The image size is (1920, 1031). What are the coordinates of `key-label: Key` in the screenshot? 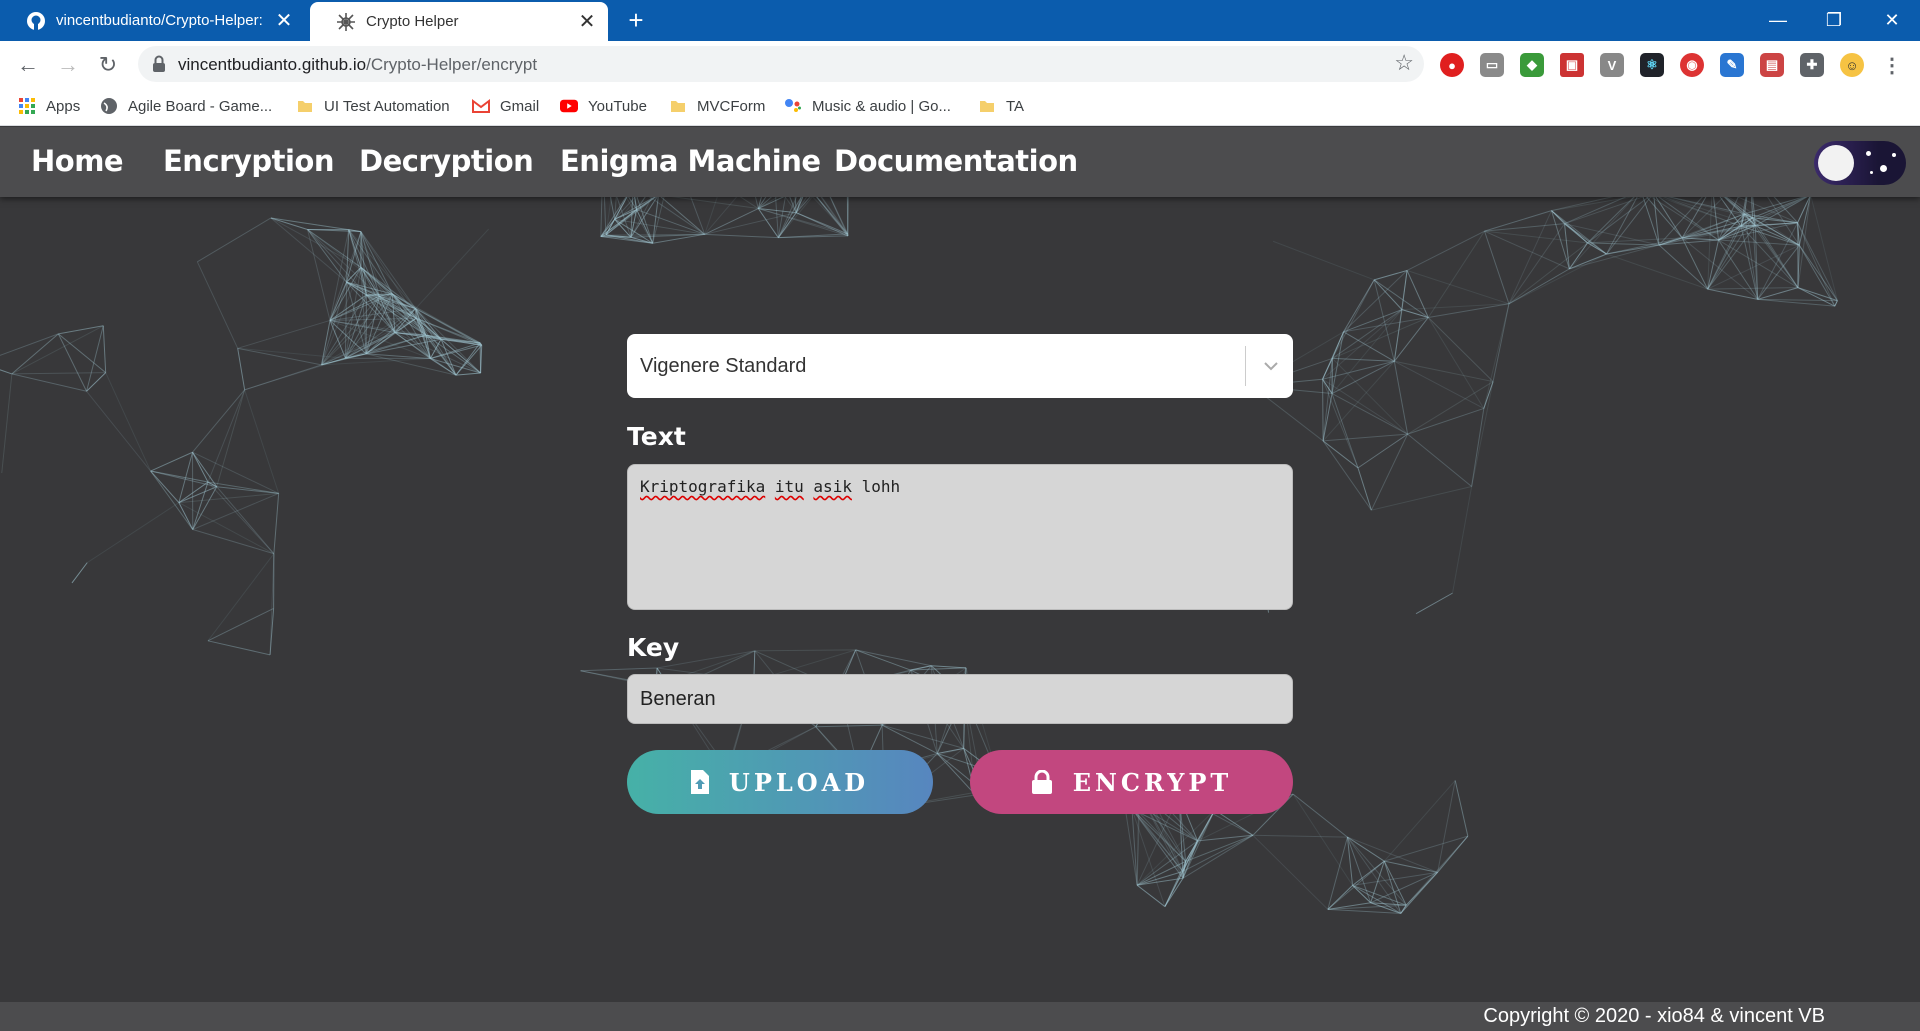 It's located at (653, 647).